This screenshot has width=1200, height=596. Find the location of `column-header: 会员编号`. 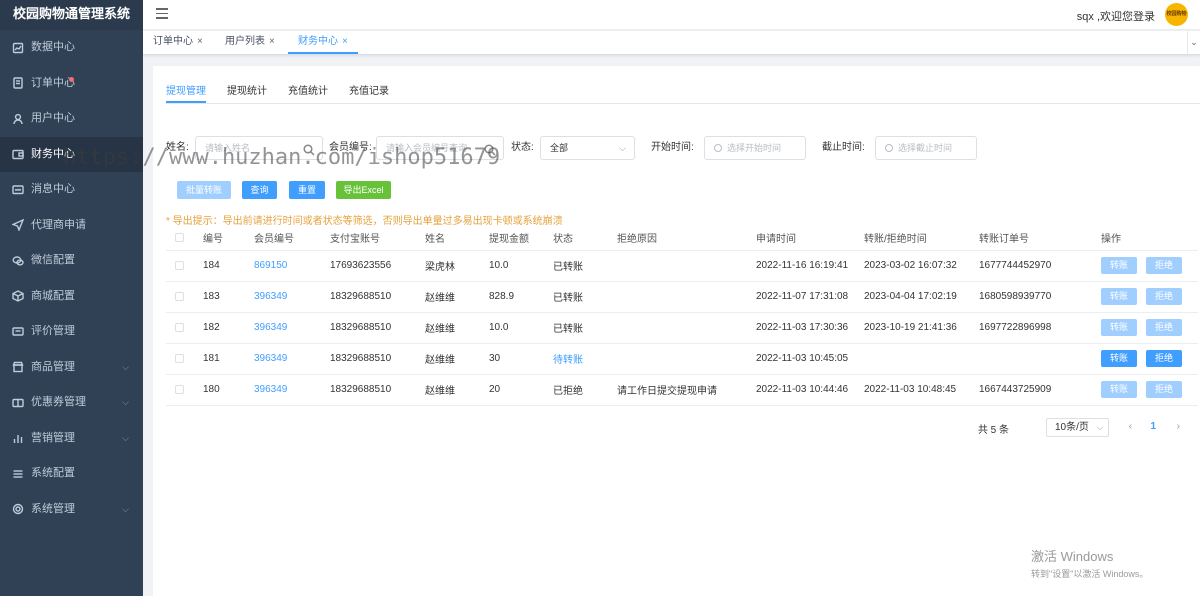

column-header: 会员编号 is located at coordinates (292, 238).